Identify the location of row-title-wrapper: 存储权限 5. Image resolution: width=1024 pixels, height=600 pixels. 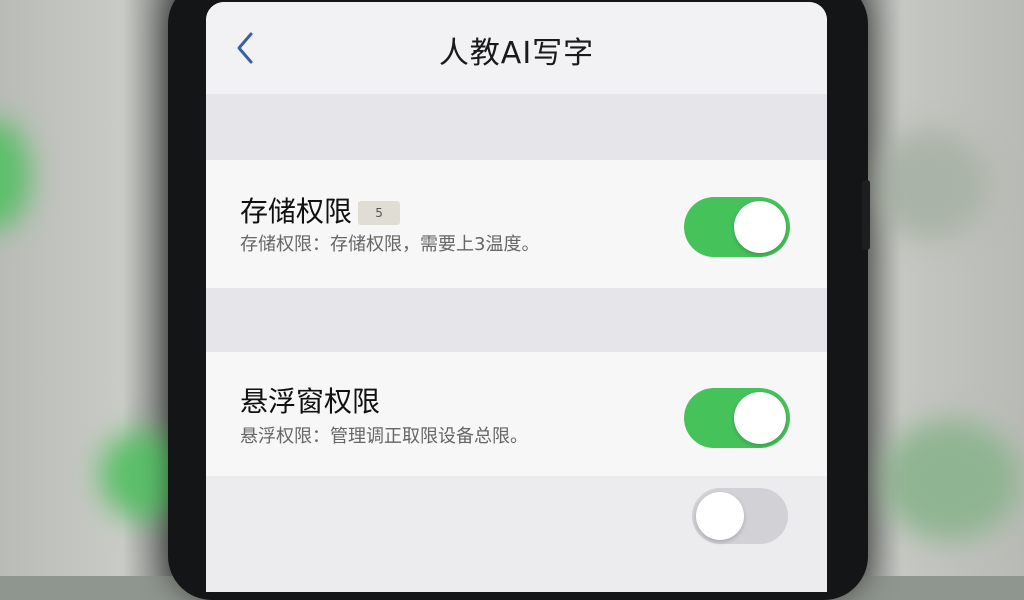
(320, 210).